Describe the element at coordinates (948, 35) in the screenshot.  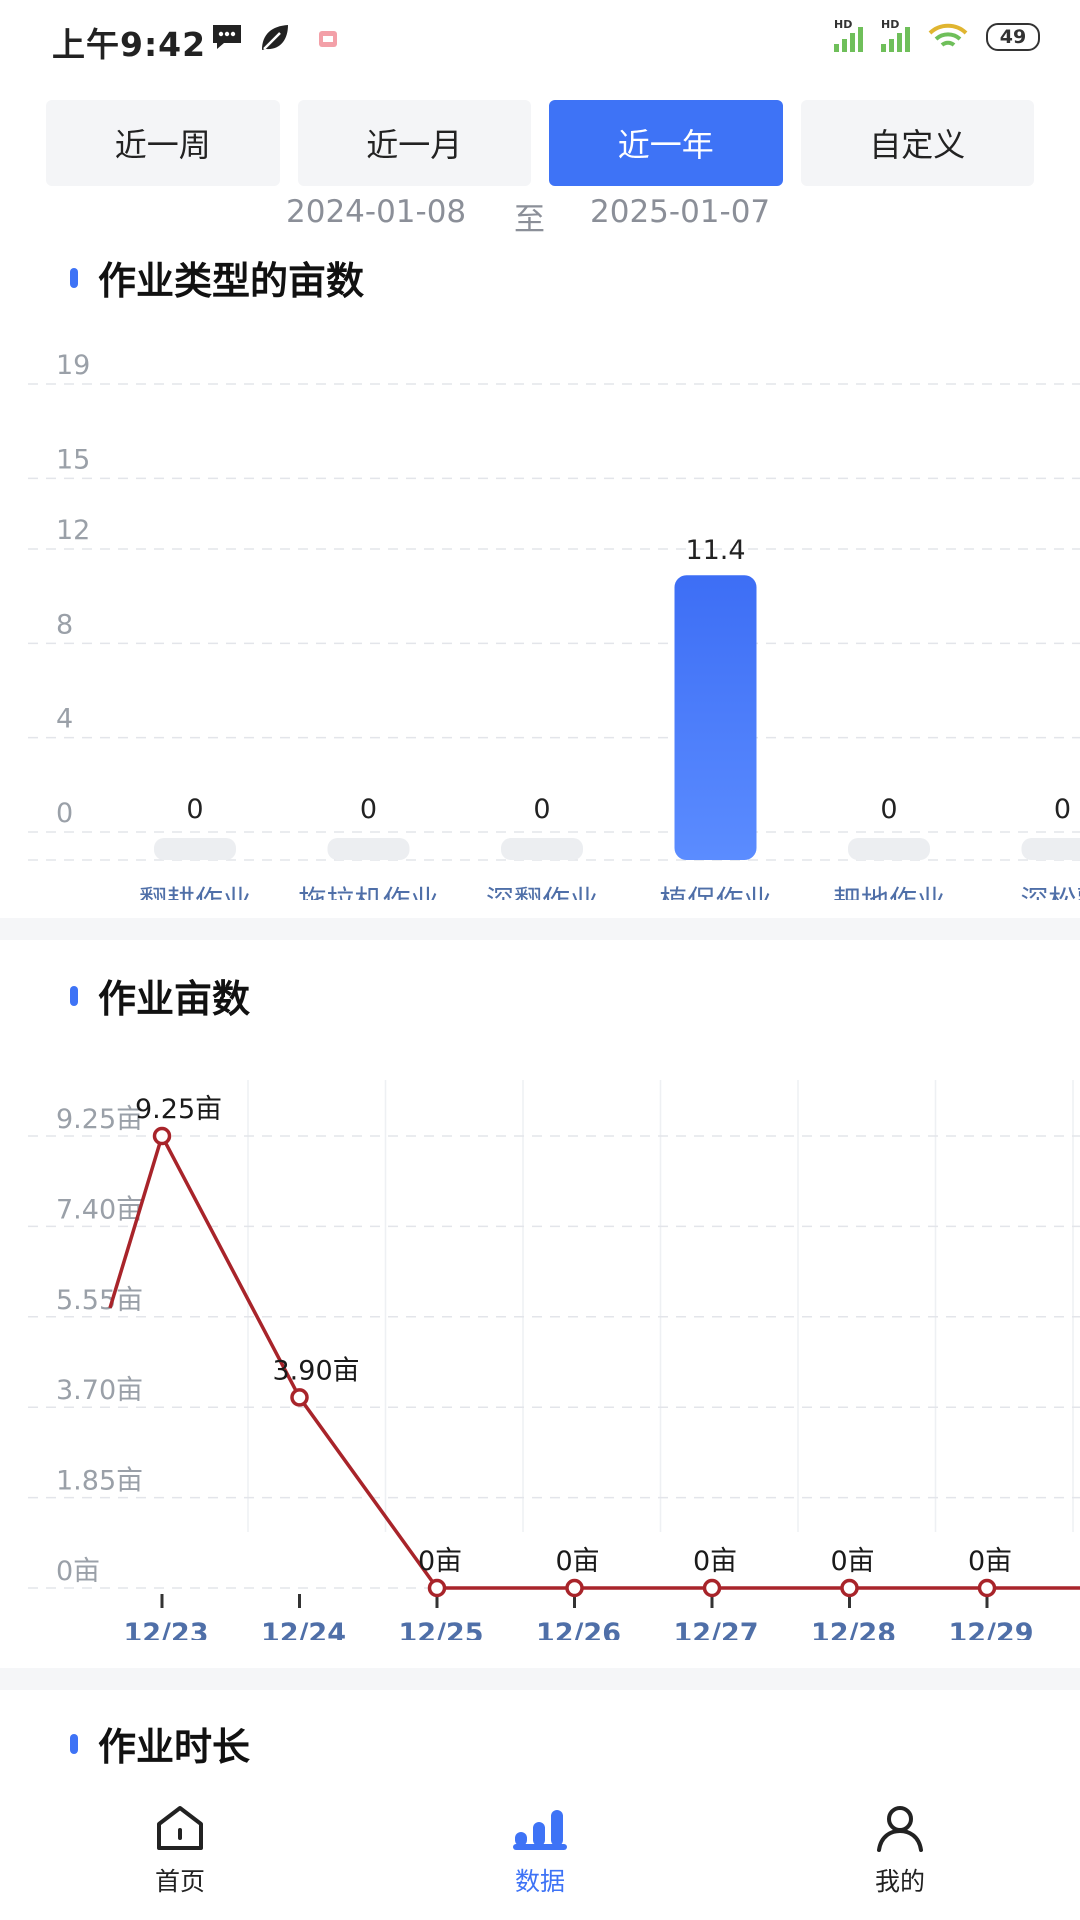
I see `wifi-icon` at that location.